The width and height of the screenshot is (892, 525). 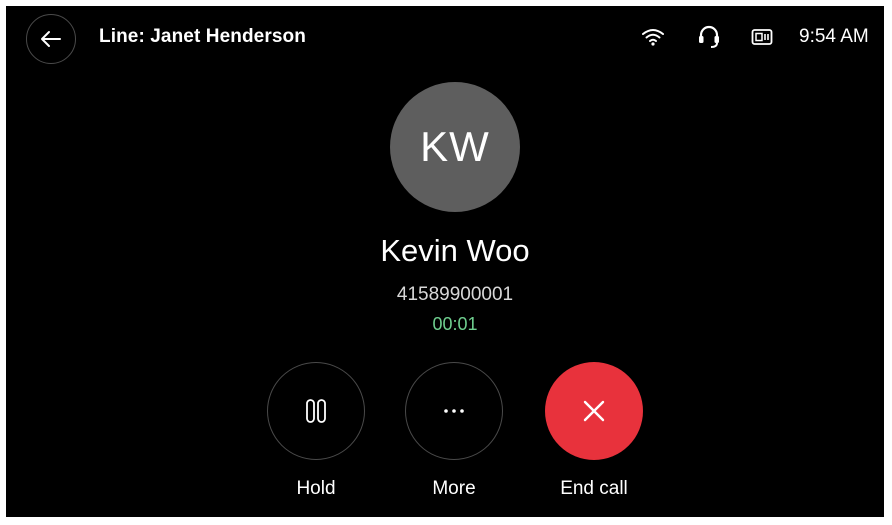 I want to click on avatar: KW, so click(x=455, y=147).